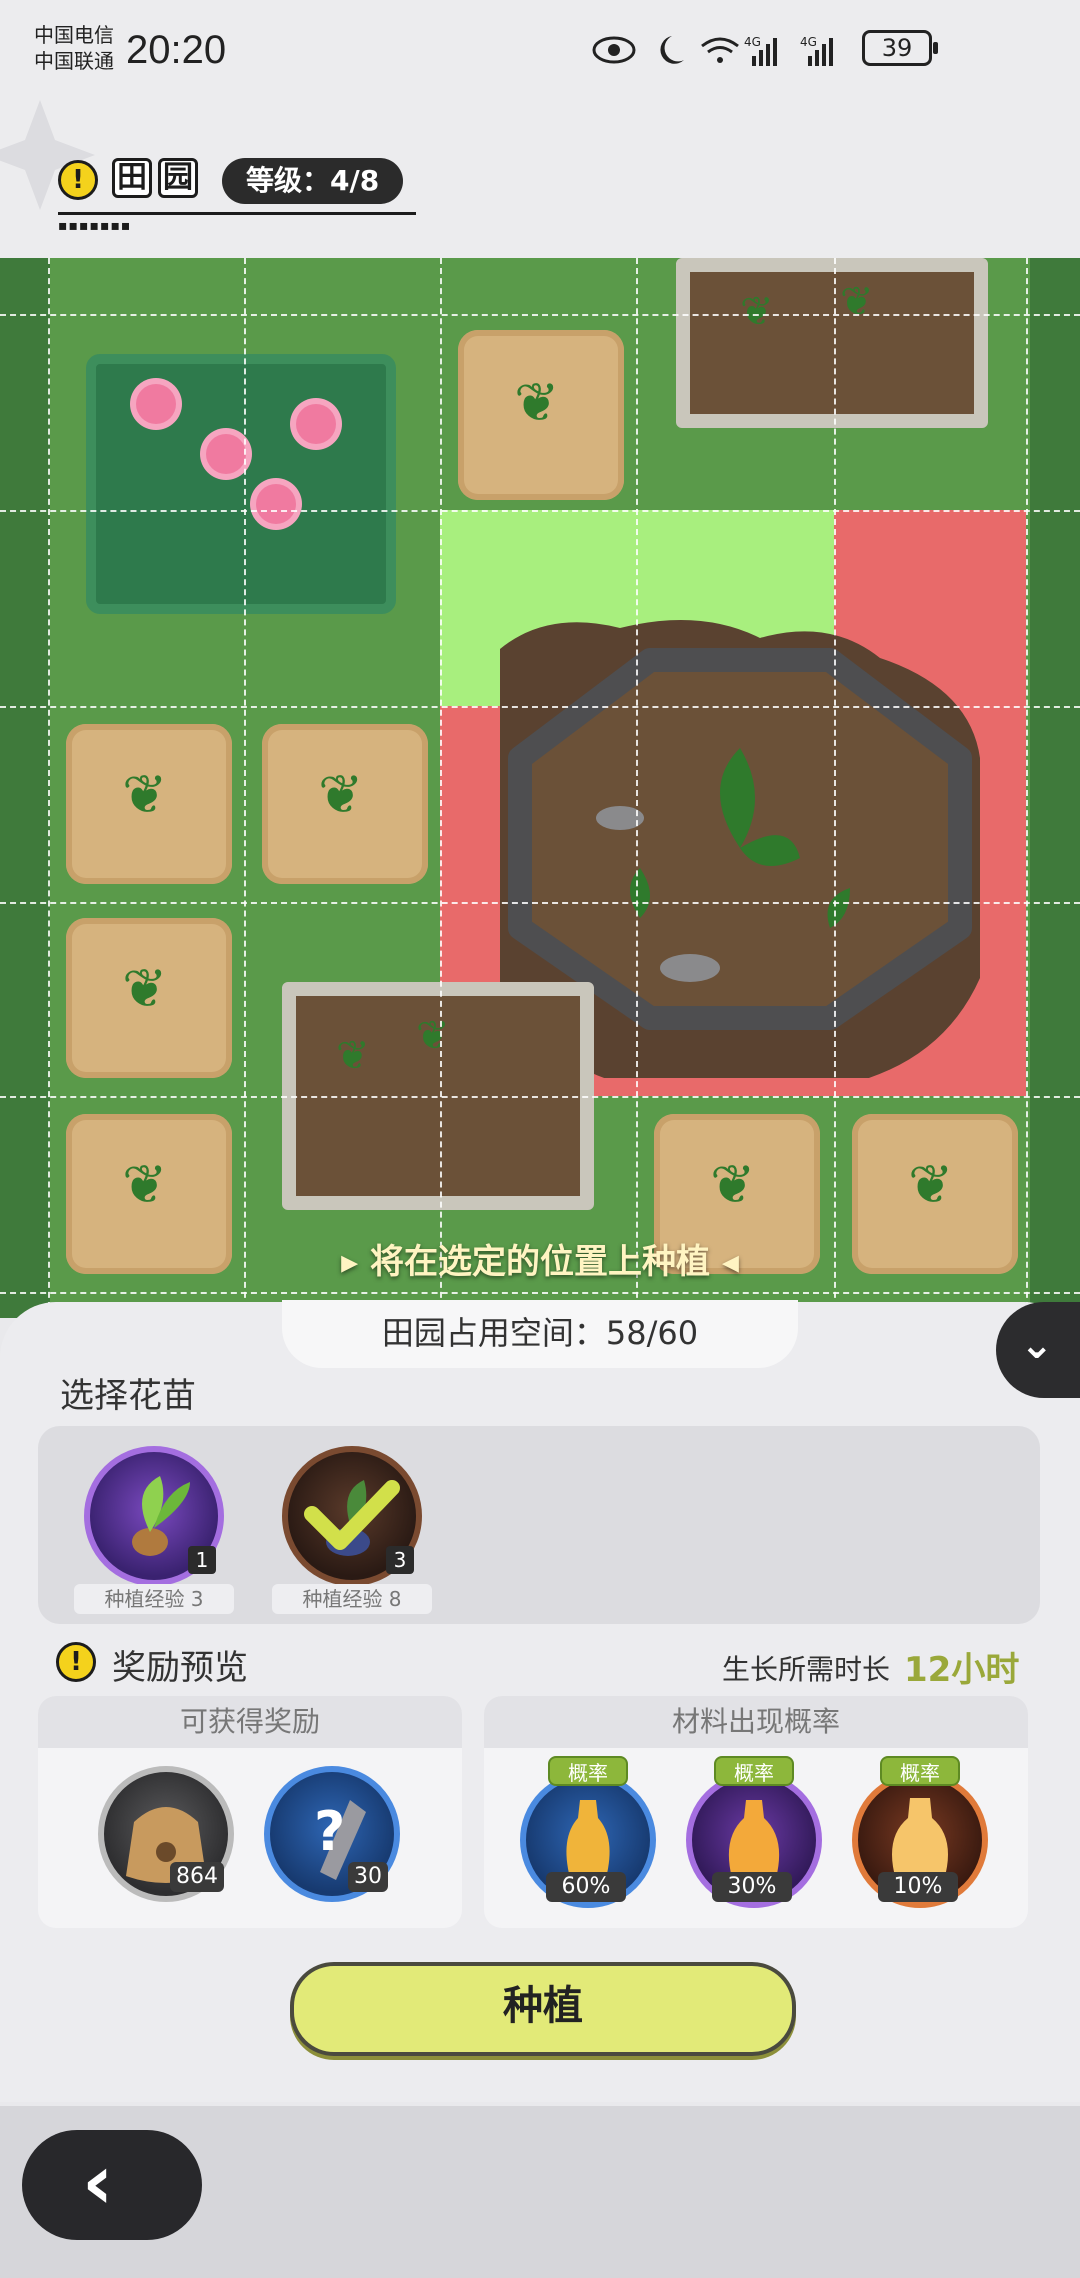  I want to click on reward-count: 864, so click(197, 1877).